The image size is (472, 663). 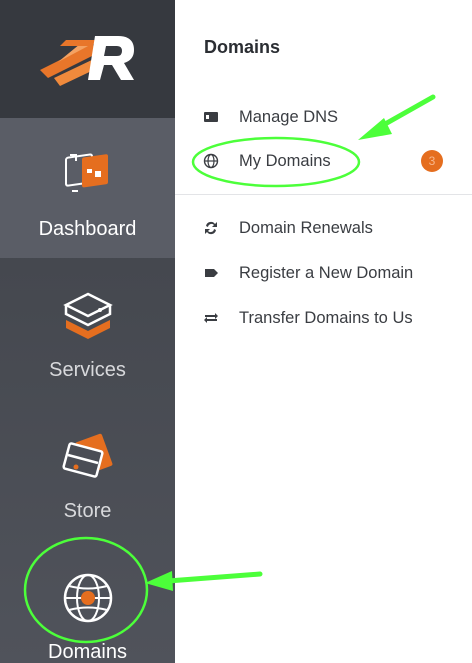 I want to click on dns-icon, so click(x=211, y=117).